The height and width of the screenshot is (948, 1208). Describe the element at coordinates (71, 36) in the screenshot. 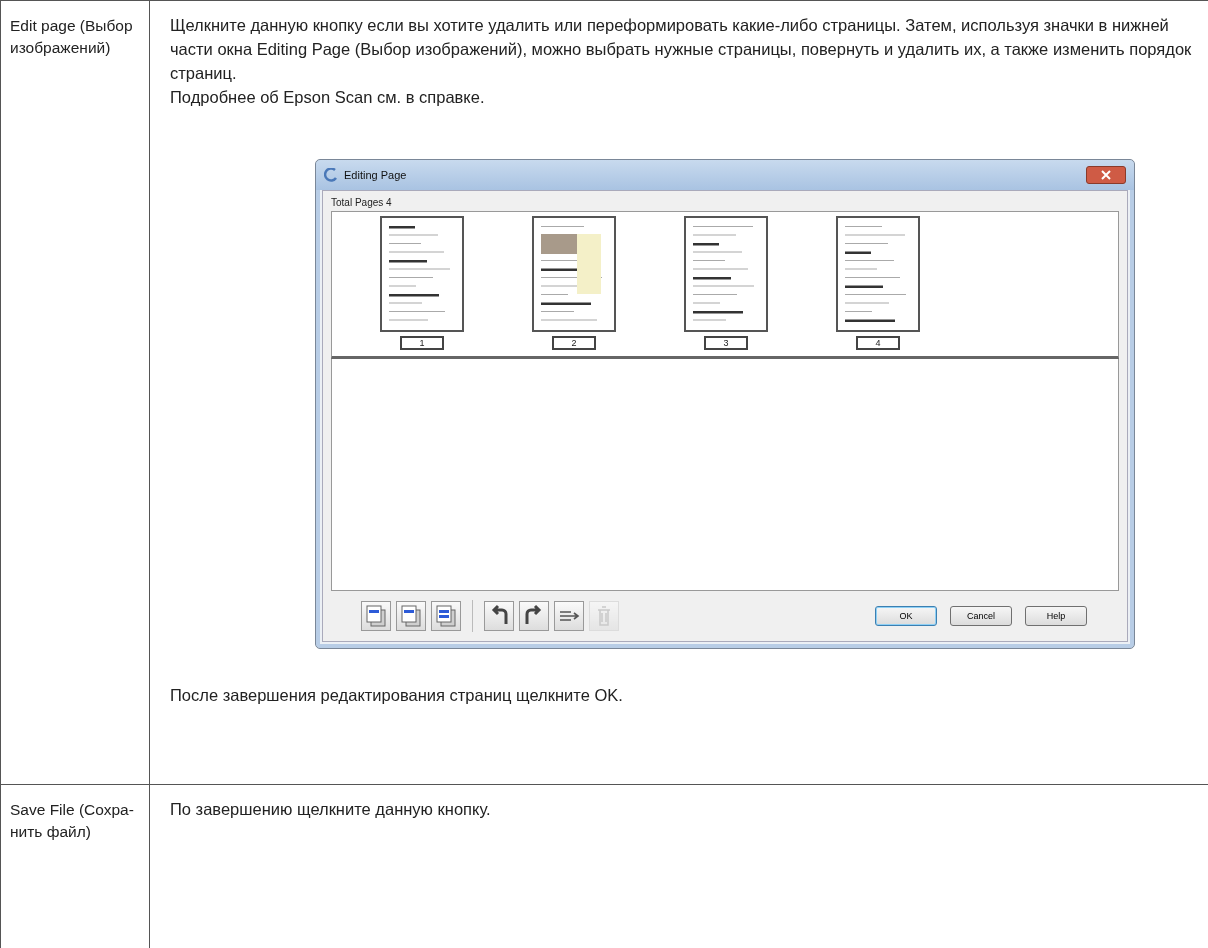

I see `row-label: Edit page (Выбор изображений)` at that location.